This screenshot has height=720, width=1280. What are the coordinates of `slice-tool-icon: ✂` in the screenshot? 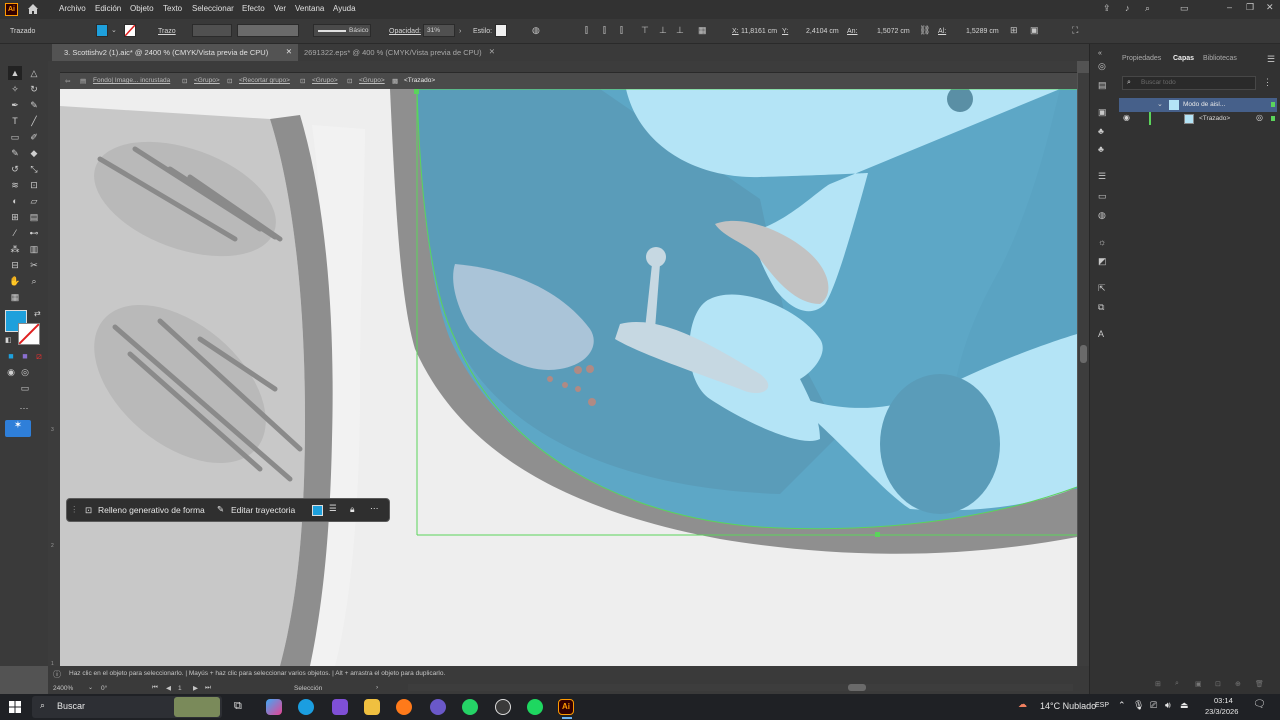 It's located at (34, 265).